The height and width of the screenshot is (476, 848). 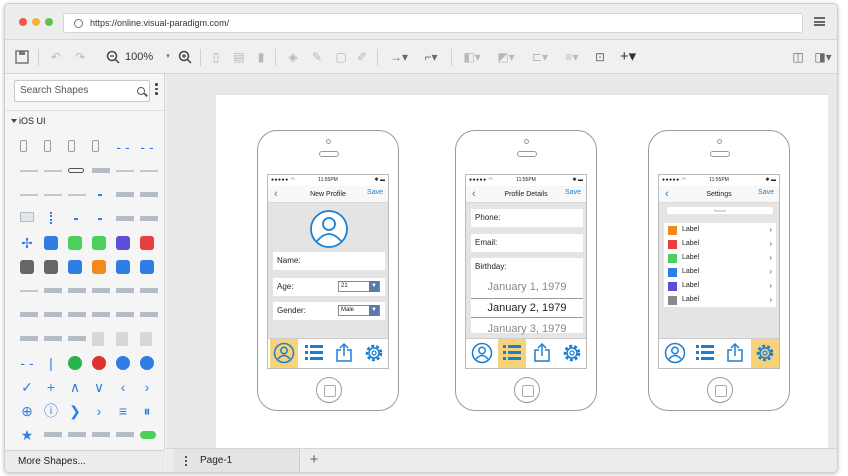 What do you see at coordinates (123, 387) in the screenshot?
I see `shape-thumbnail: ‹` at bounding box center [123, 387].